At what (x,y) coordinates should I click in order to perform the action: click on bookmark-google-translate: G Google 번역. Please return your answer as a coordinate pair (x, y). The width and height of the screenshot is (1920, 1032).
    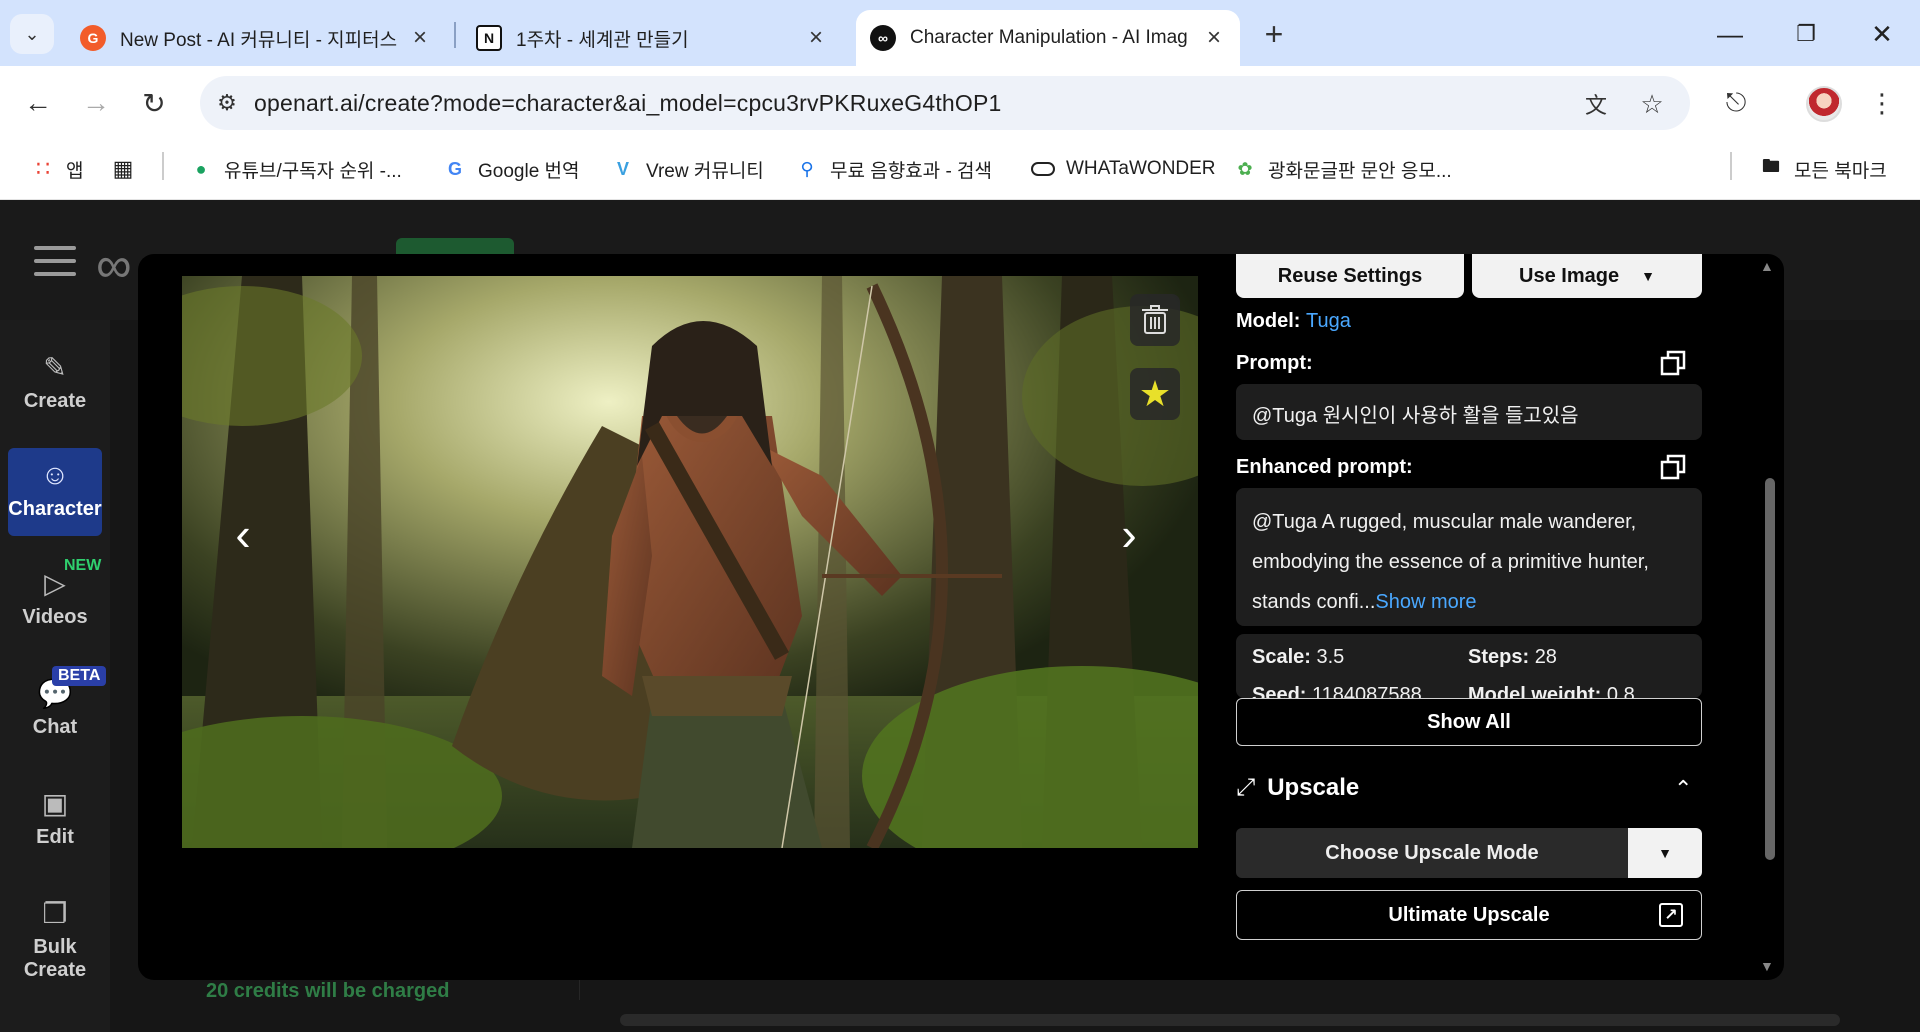
    Looking at the image, I should click on (511, 169).